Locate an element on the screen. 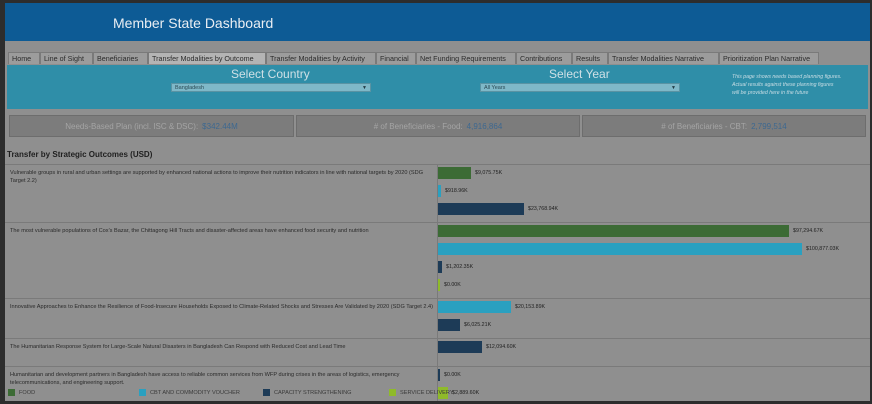  planning-note-line: will be provided here in the future is located at coordinates (770, 93).